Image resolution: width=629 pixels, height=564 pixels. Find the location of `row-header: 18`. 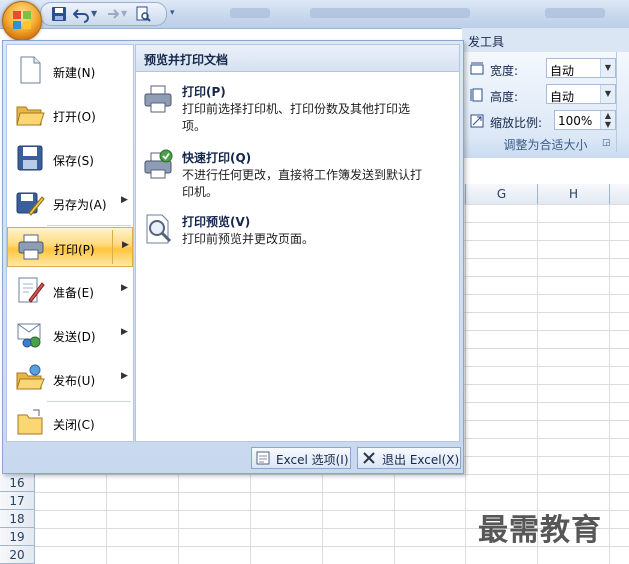

row-header: 18 is located at coordinates (17, 519).